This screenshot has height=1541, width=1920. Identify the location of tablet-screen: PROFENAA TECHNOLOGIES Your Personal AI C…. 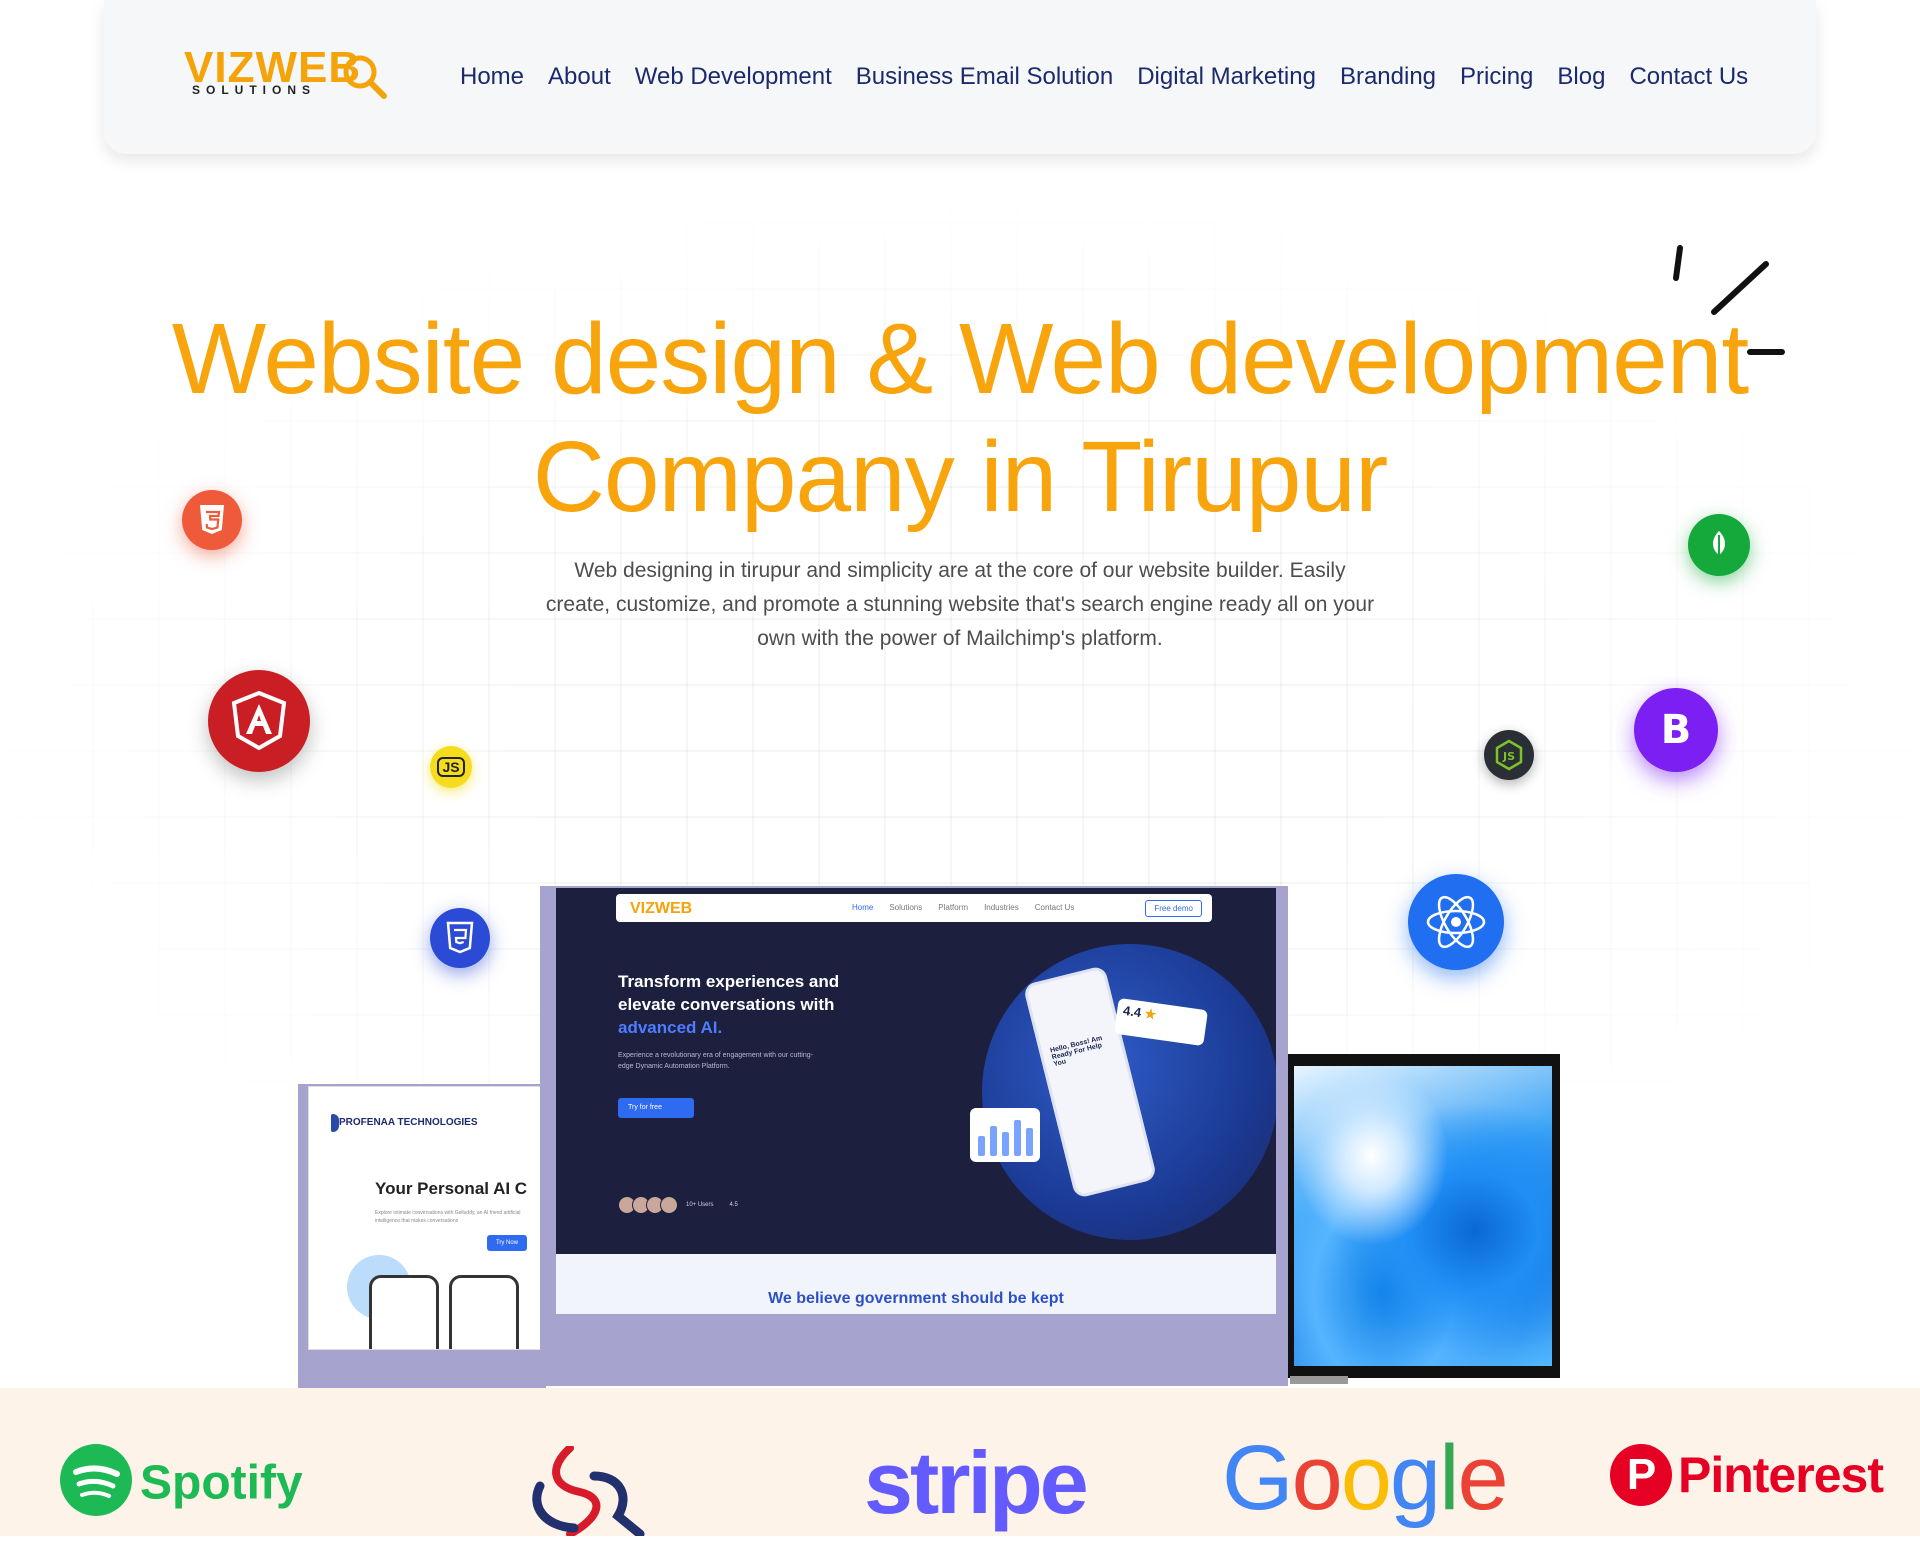
(426, 1218).